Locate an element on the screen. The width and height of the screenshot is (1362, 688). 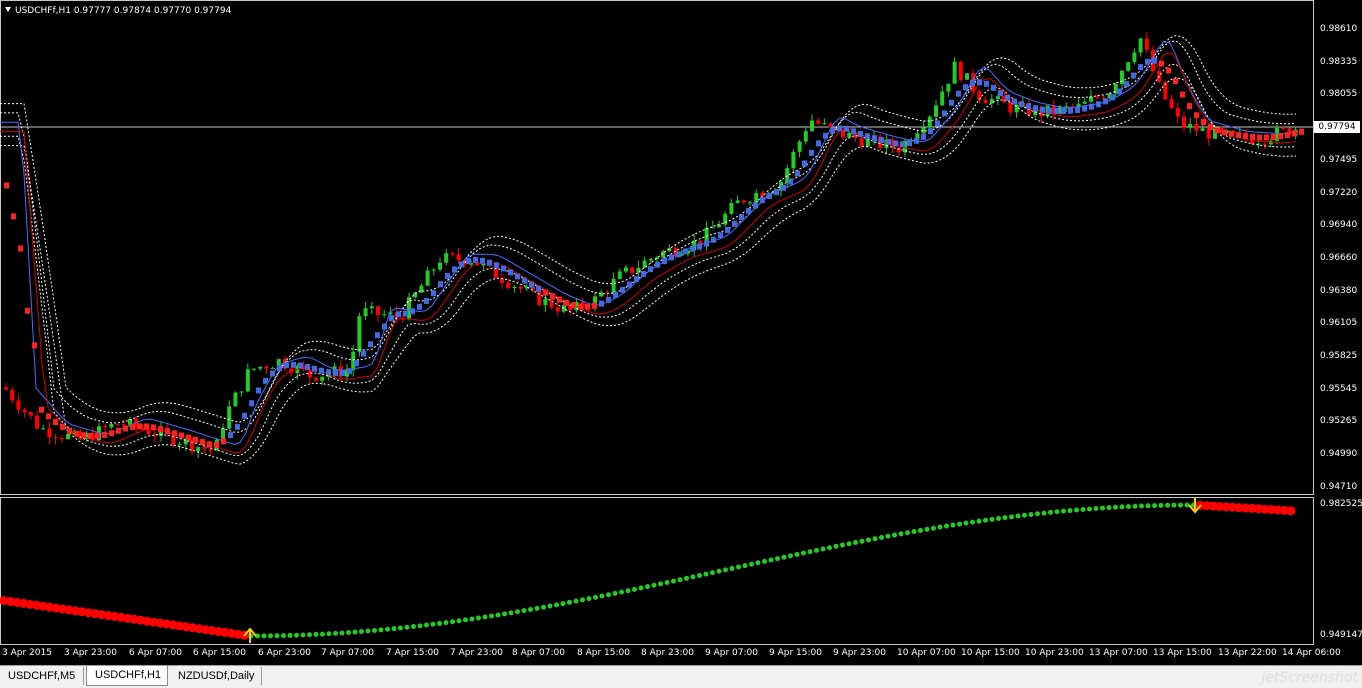
price-label: 0.94990 is located at coordinates (1339, 454).